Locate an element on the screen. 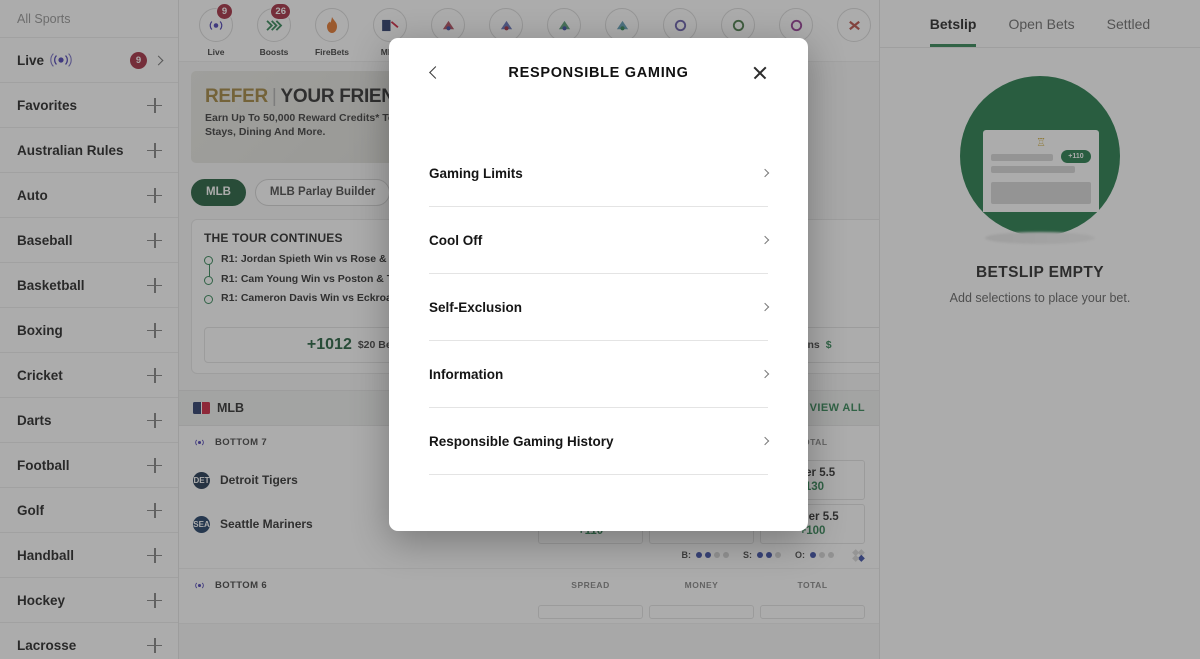  menu-item-label: Responsible Gaming History is located at coordinates (521, 441).